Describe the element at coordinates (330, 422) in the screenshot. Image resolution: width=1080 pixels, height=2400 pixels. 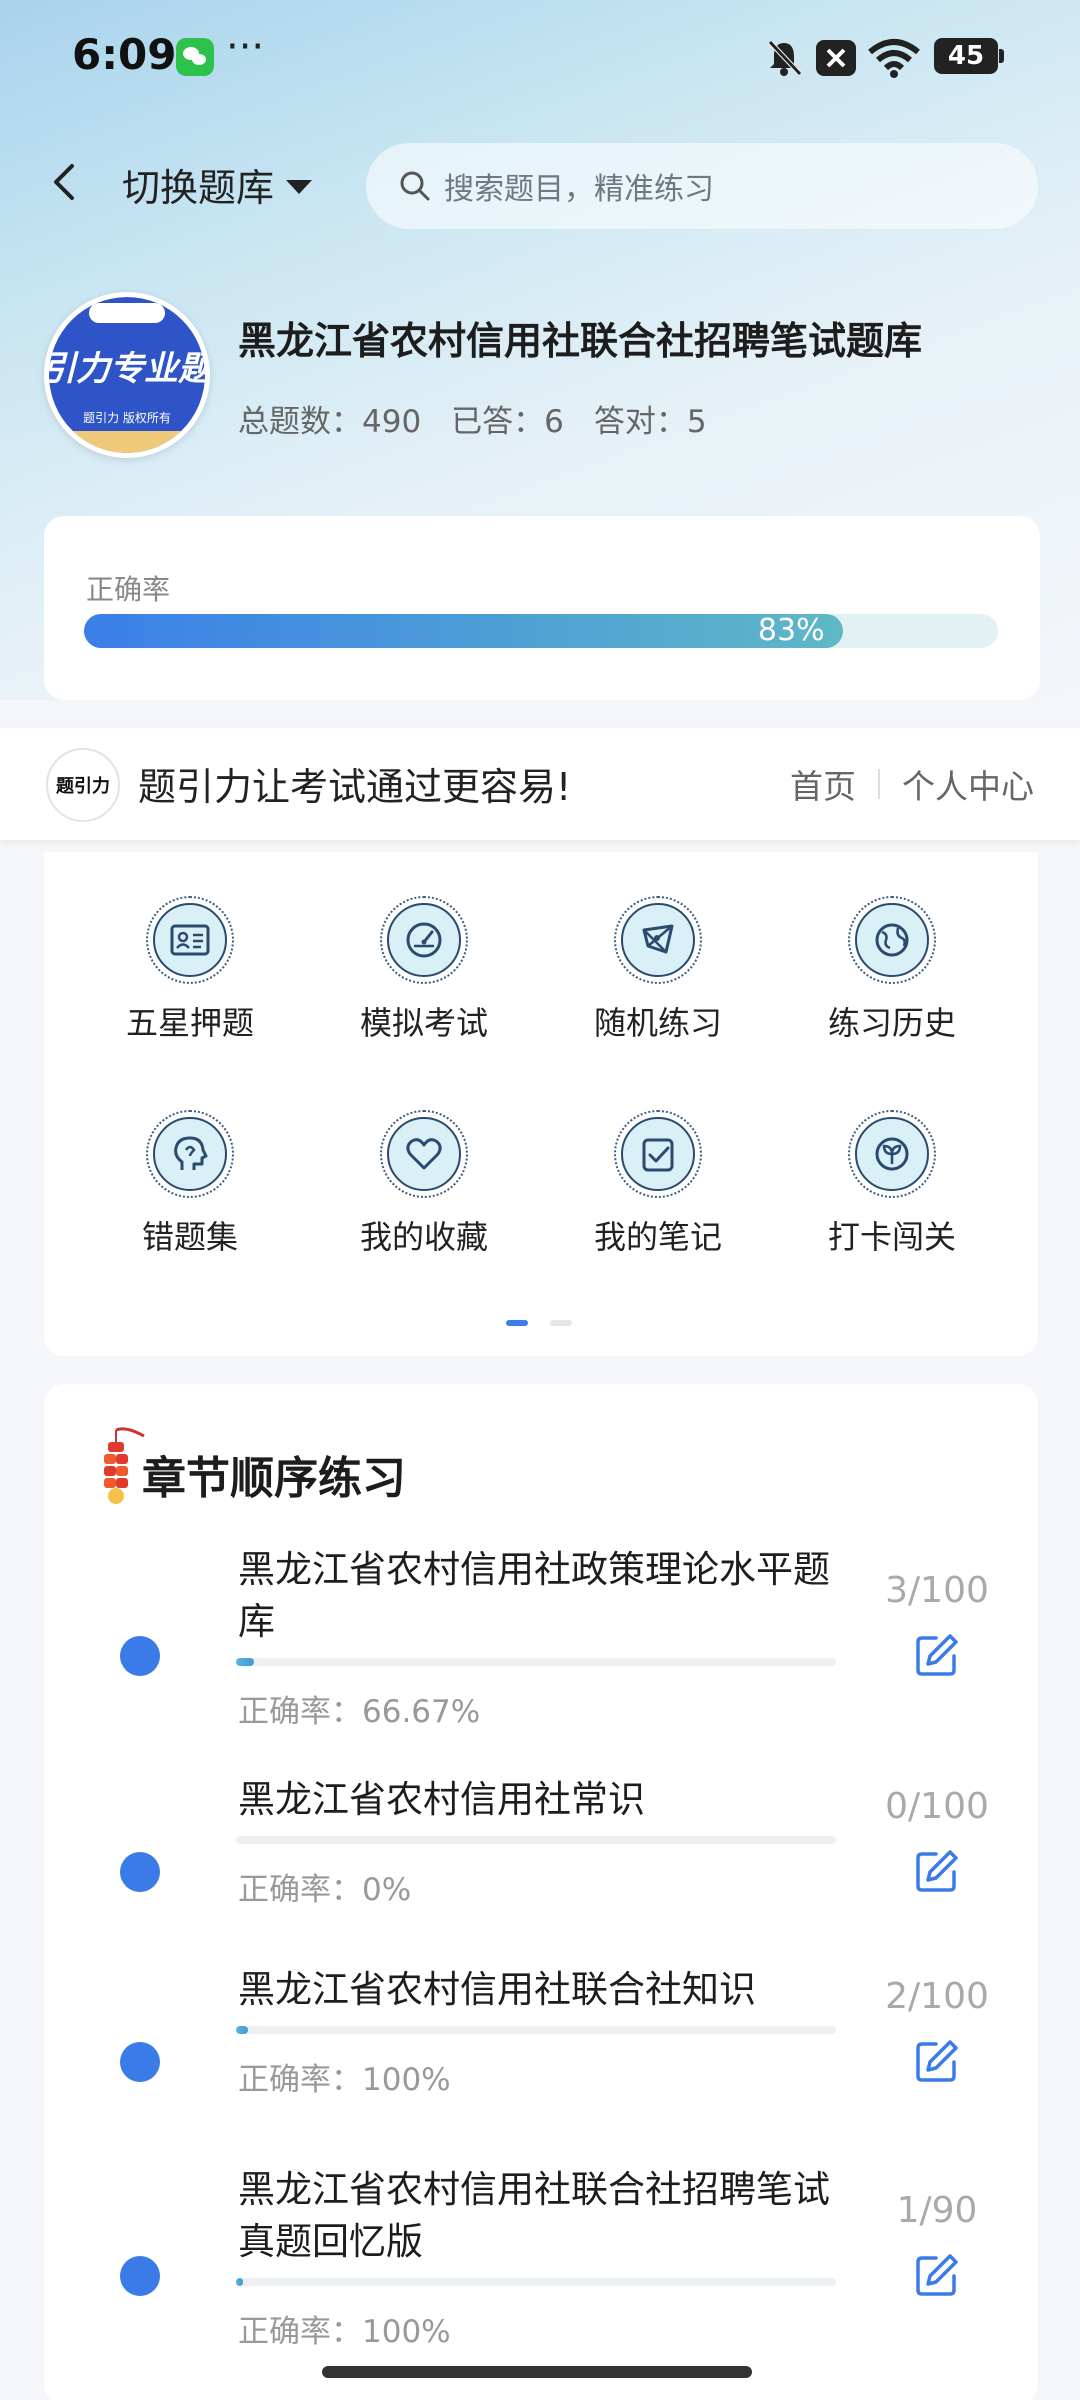
I see `total-questions: 总题数：490` at that location.